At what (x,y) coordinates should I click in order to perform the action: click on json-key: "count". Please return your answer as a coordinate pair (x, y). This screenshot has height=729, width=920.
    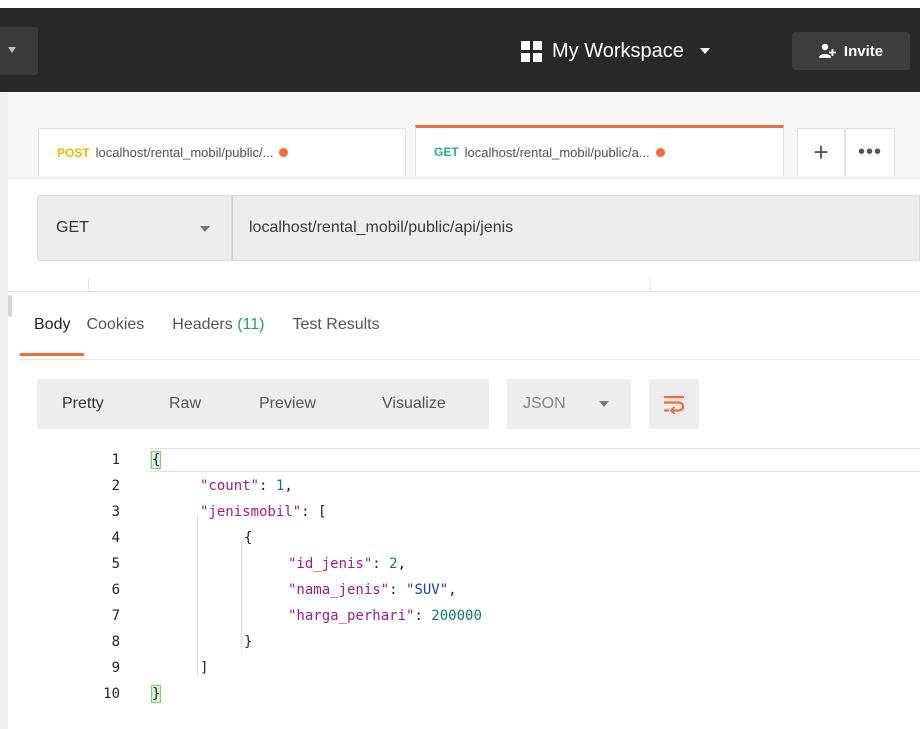
    Looking at the image, I should click on (230, 486).